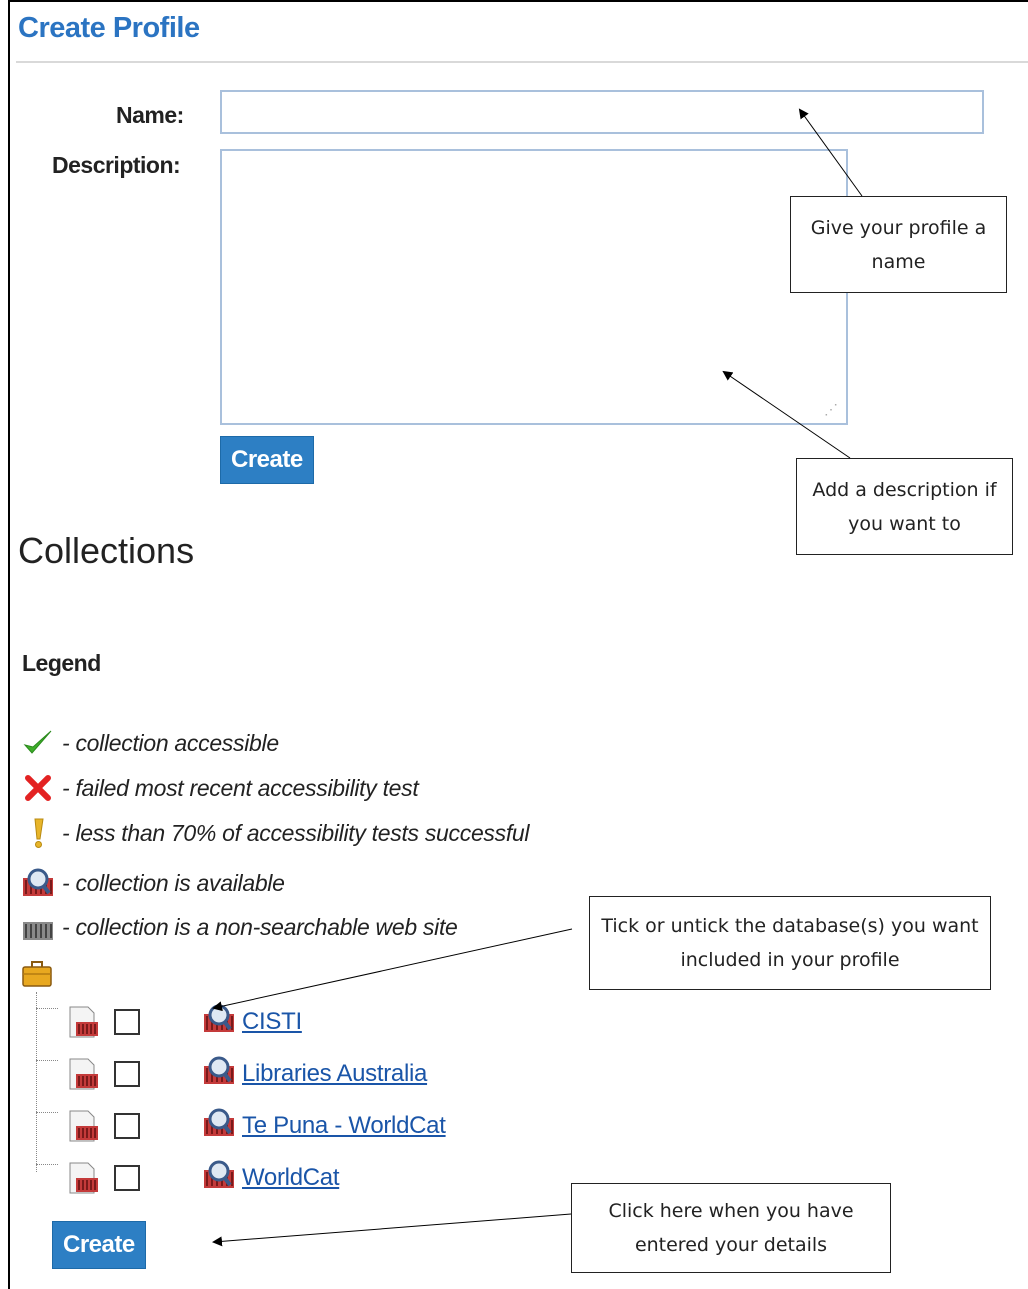 The image size is (1028, 1289). I want to click on arrow-to-create-button, so click(392, 1230).